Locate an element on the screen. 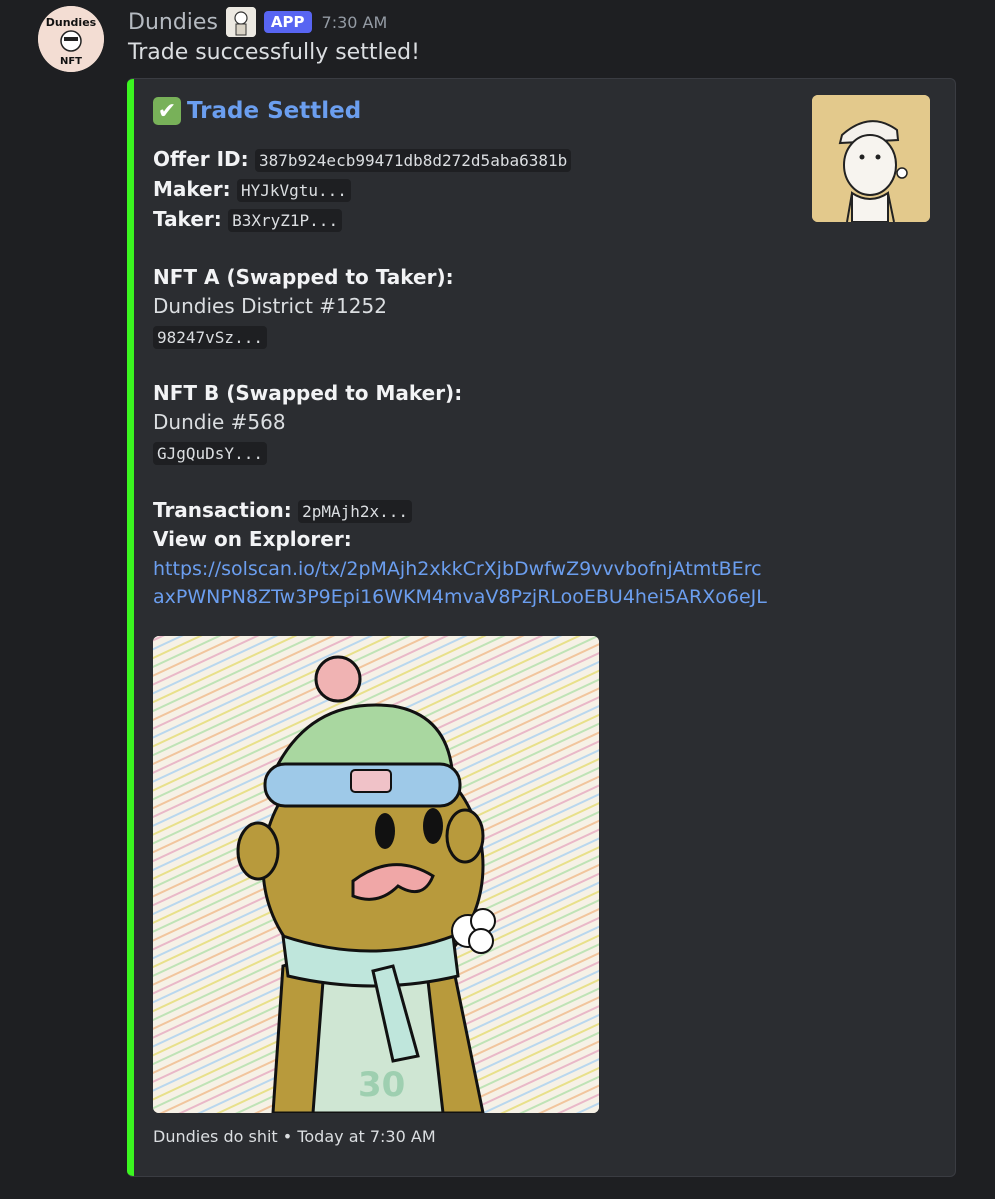  svg-text: 30 is located at coordinates (381, 1085).